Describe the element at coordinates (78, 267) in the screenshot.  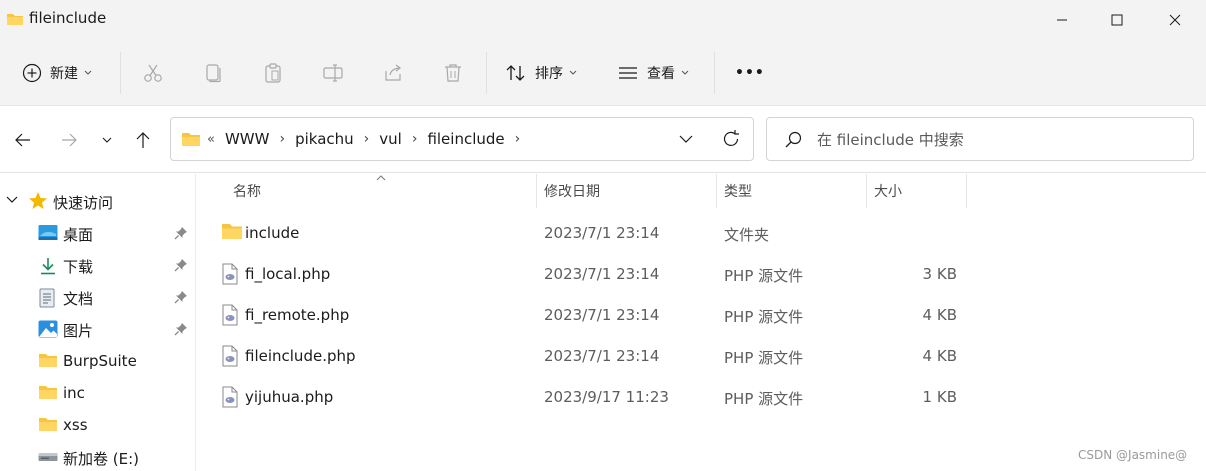
I see `sidebar-item-label: 下载` at that location.